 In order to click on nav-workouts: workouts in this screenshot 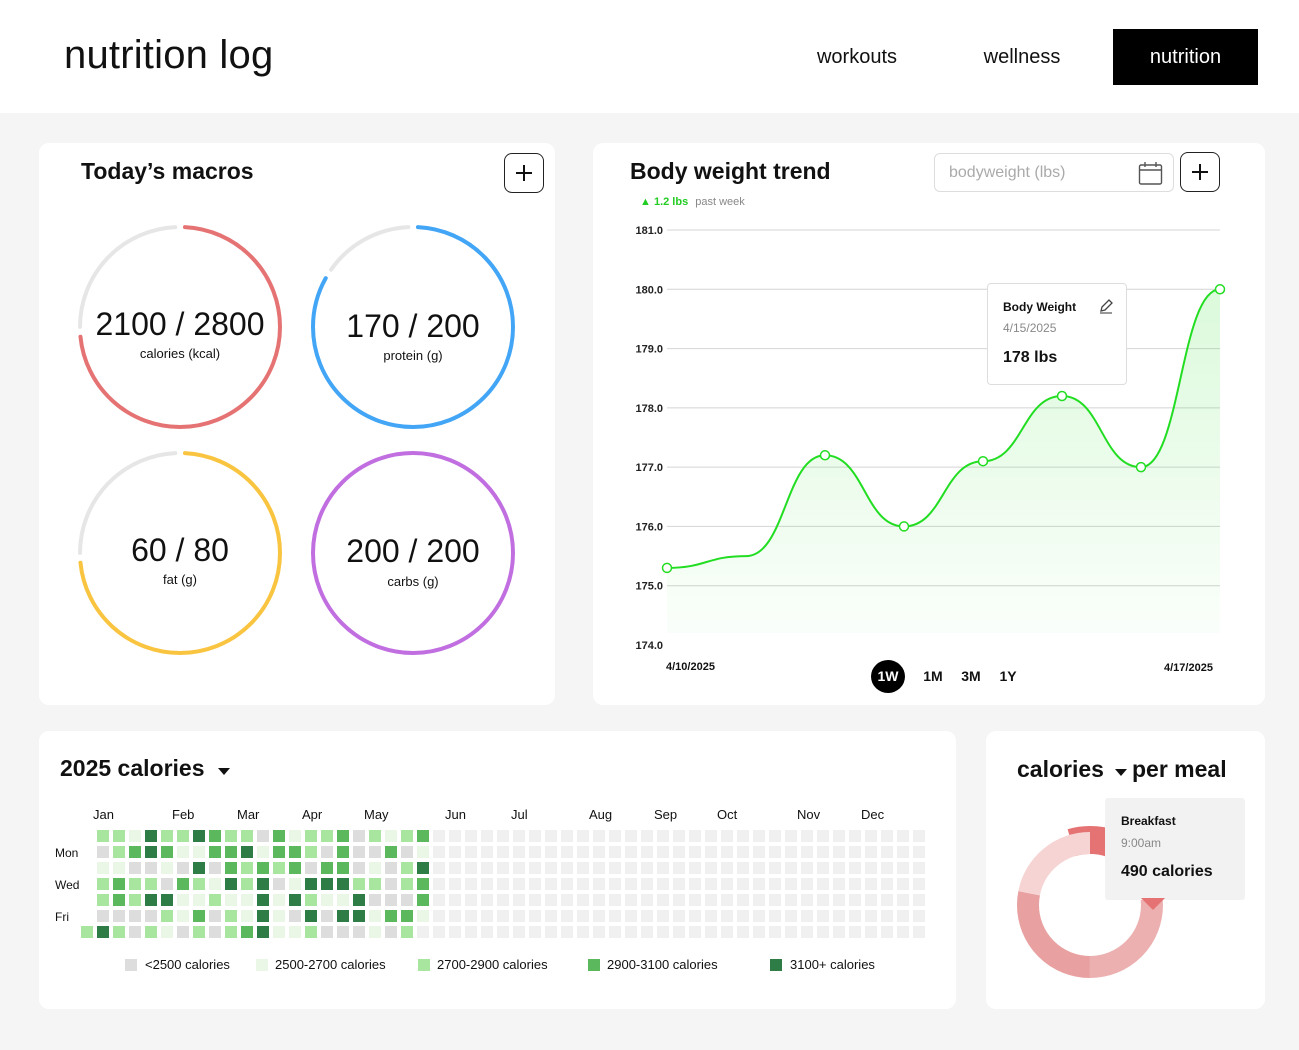, I will do `click(857, 57)`.